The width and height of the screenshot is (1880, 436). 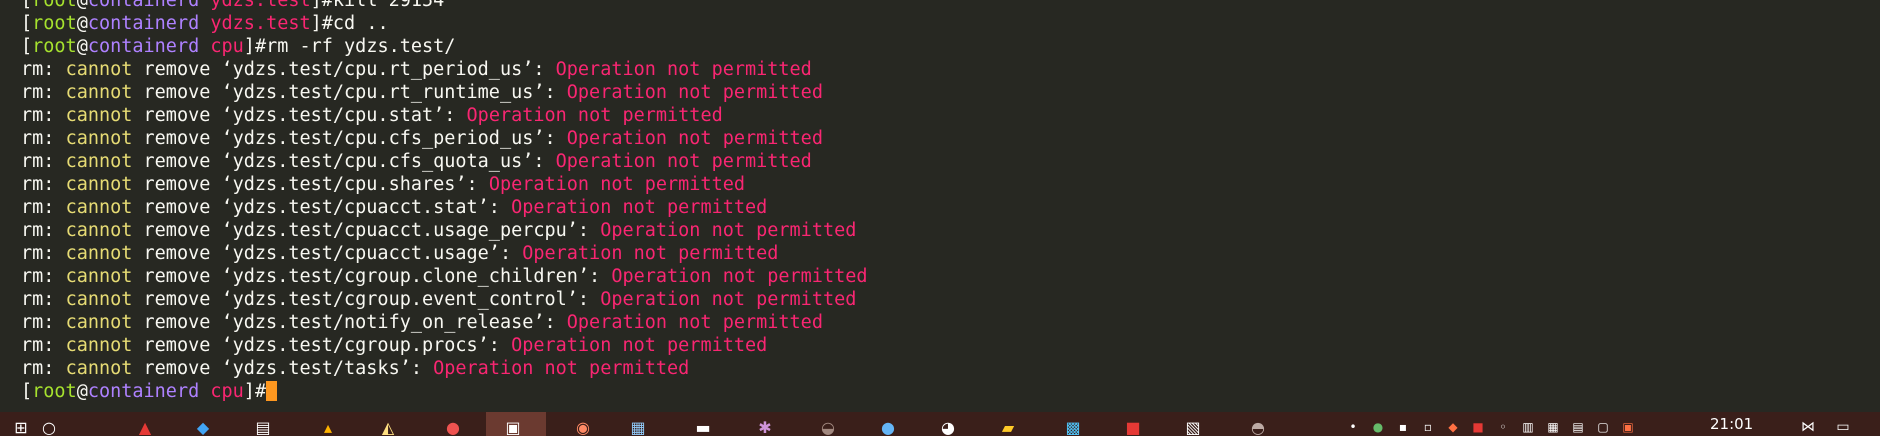 What do you see at coordinates (21, 426) in the screenshot?
I see `windows-start-icon: ⊞` at bounding box center [21, 426].